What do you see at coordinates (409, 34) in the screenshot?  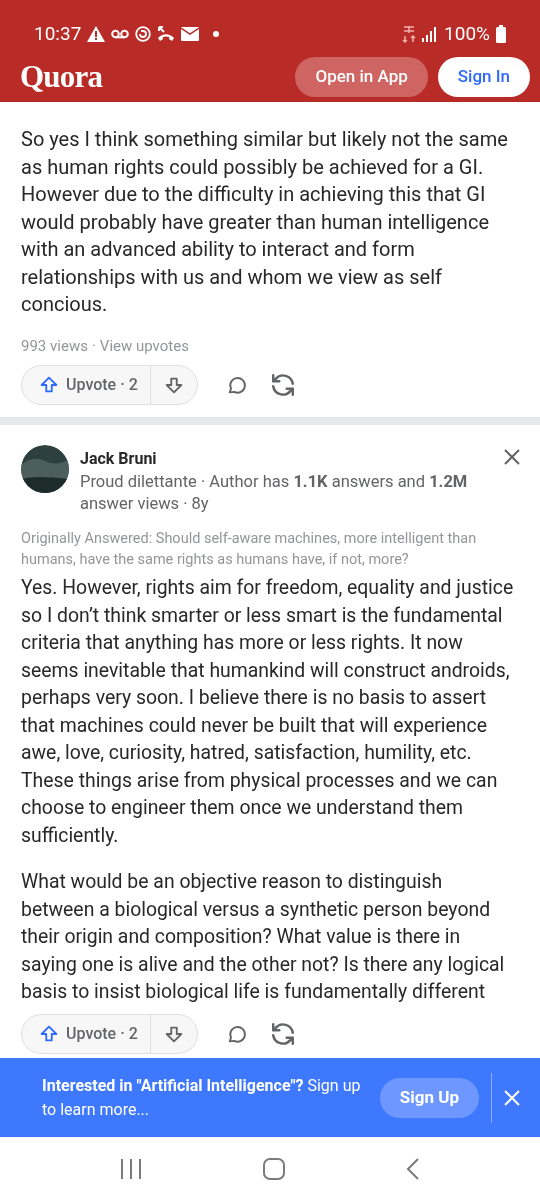 I see `data-transfer-icon` at bounding box center [409, 34].